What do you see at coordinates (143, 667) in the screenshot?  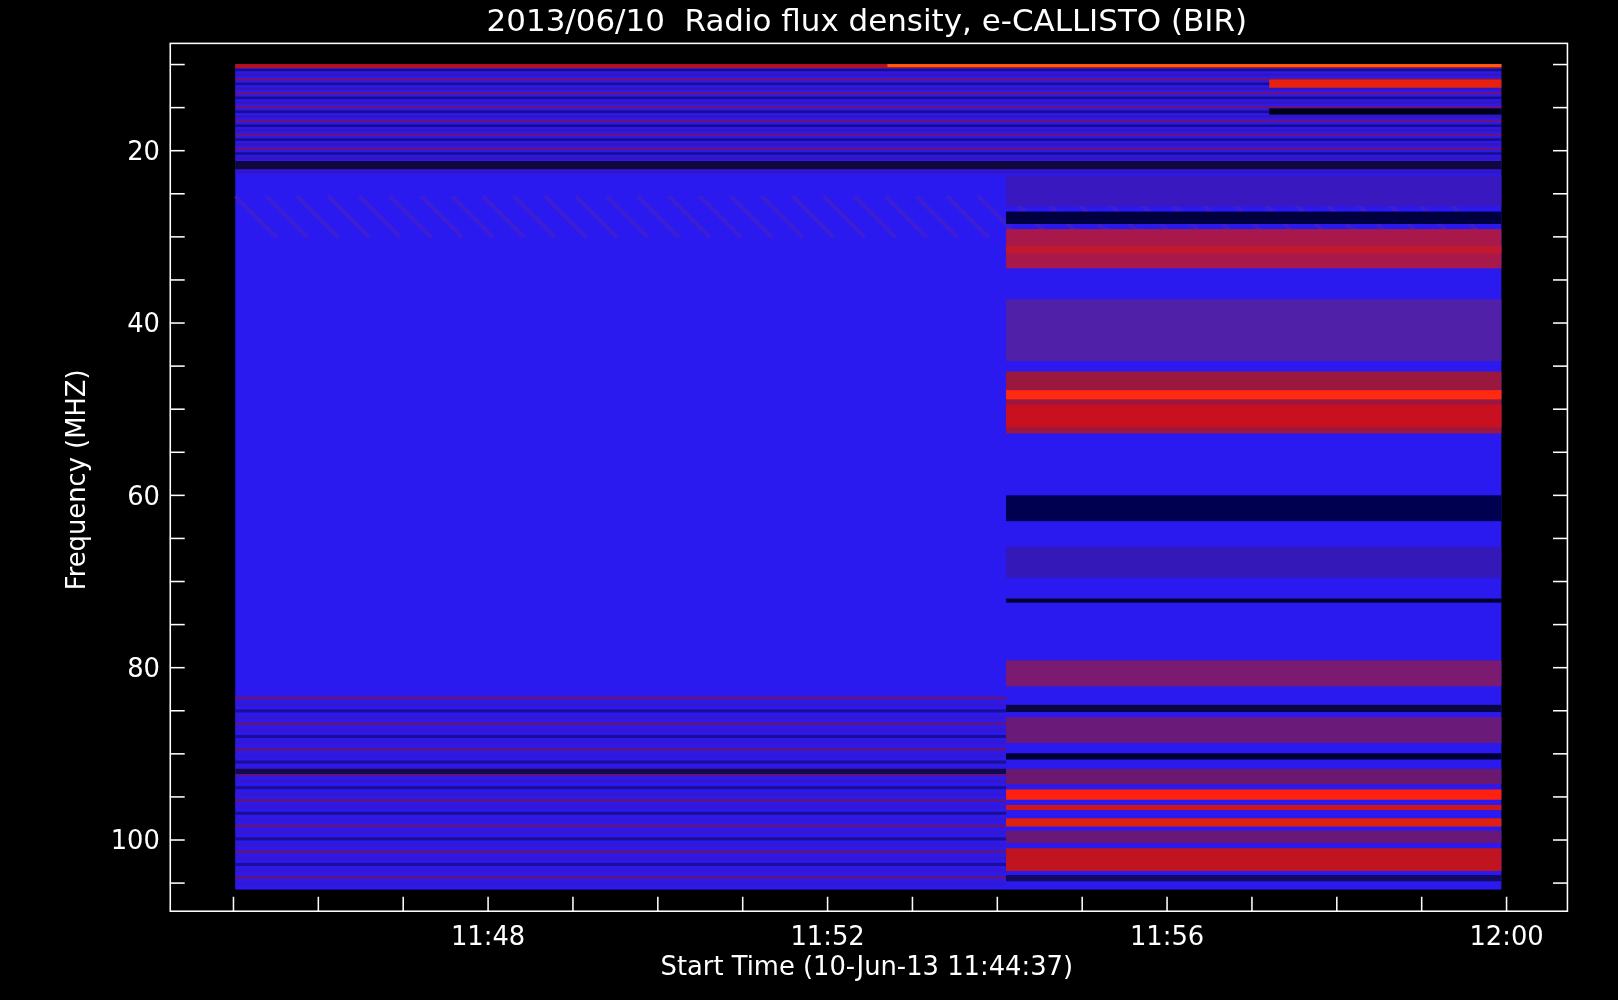 I see `y-tick-label: 80` at bounding box center [143, 667].